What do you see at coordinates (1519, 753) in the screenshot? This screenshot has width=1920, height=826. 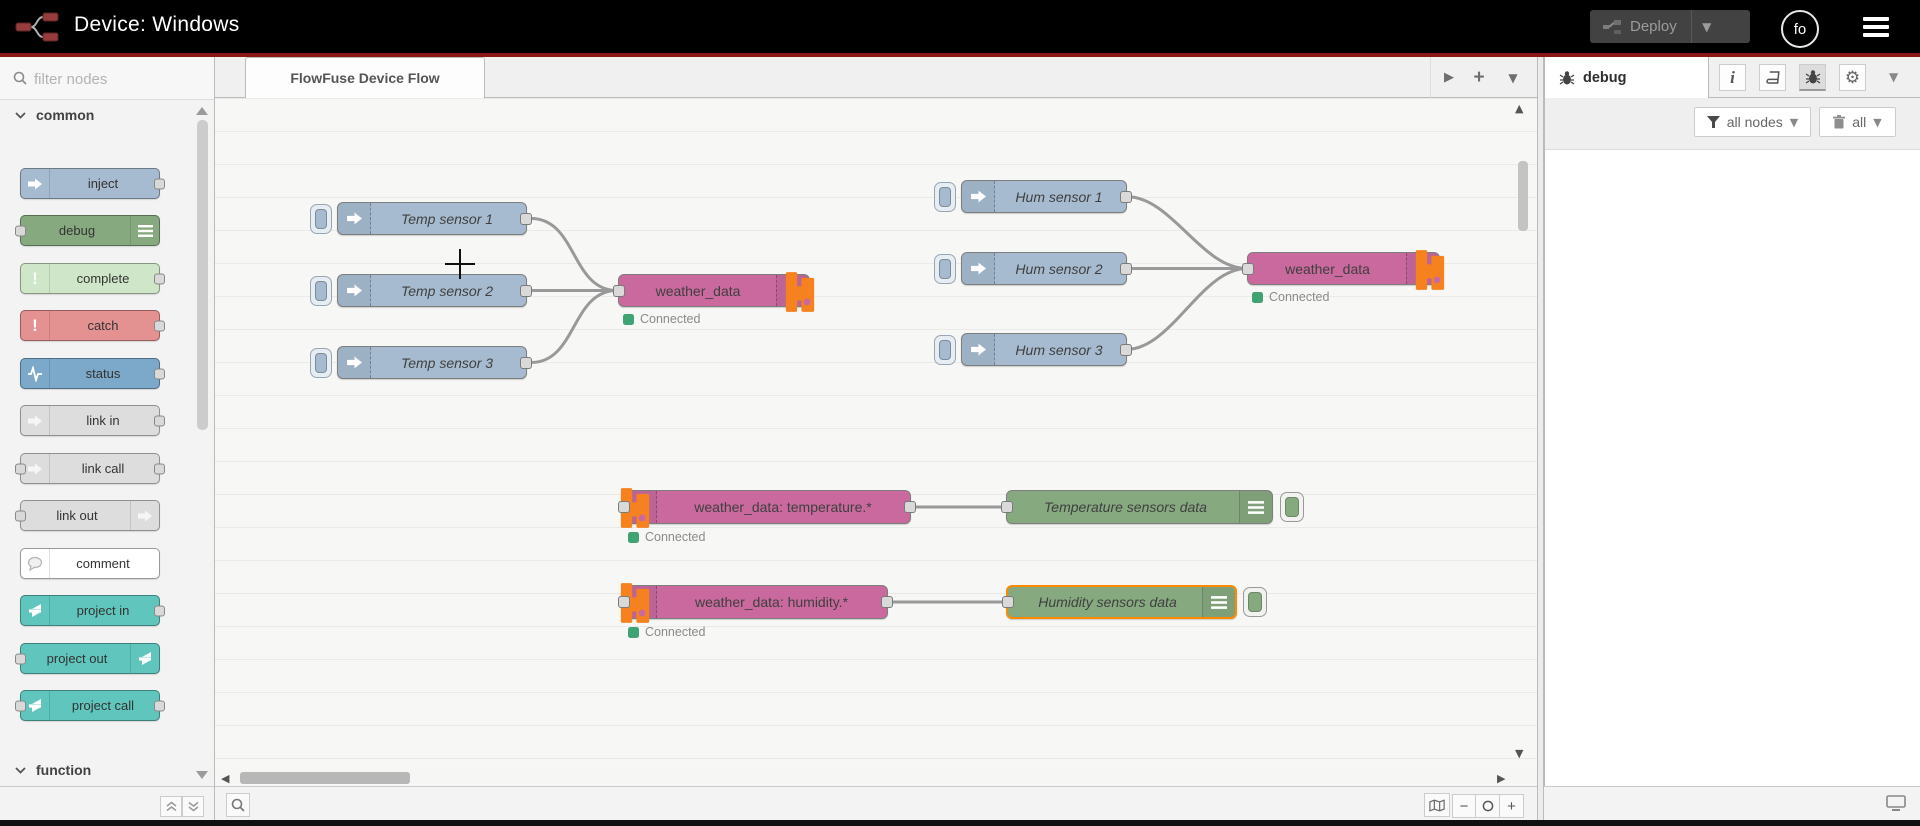 I see `canvas-scroll-down-arrow: ▼` at bounding box center [1519, 753].